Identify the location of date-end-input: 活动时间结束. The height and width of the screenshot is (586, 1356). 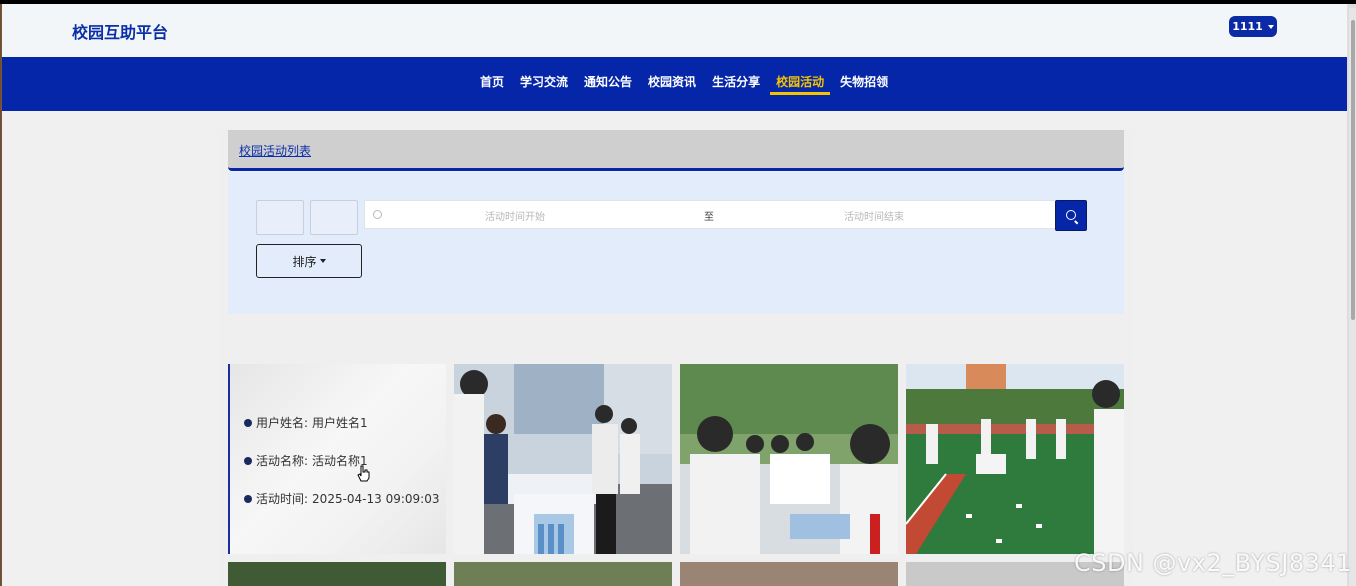
(874, 215).